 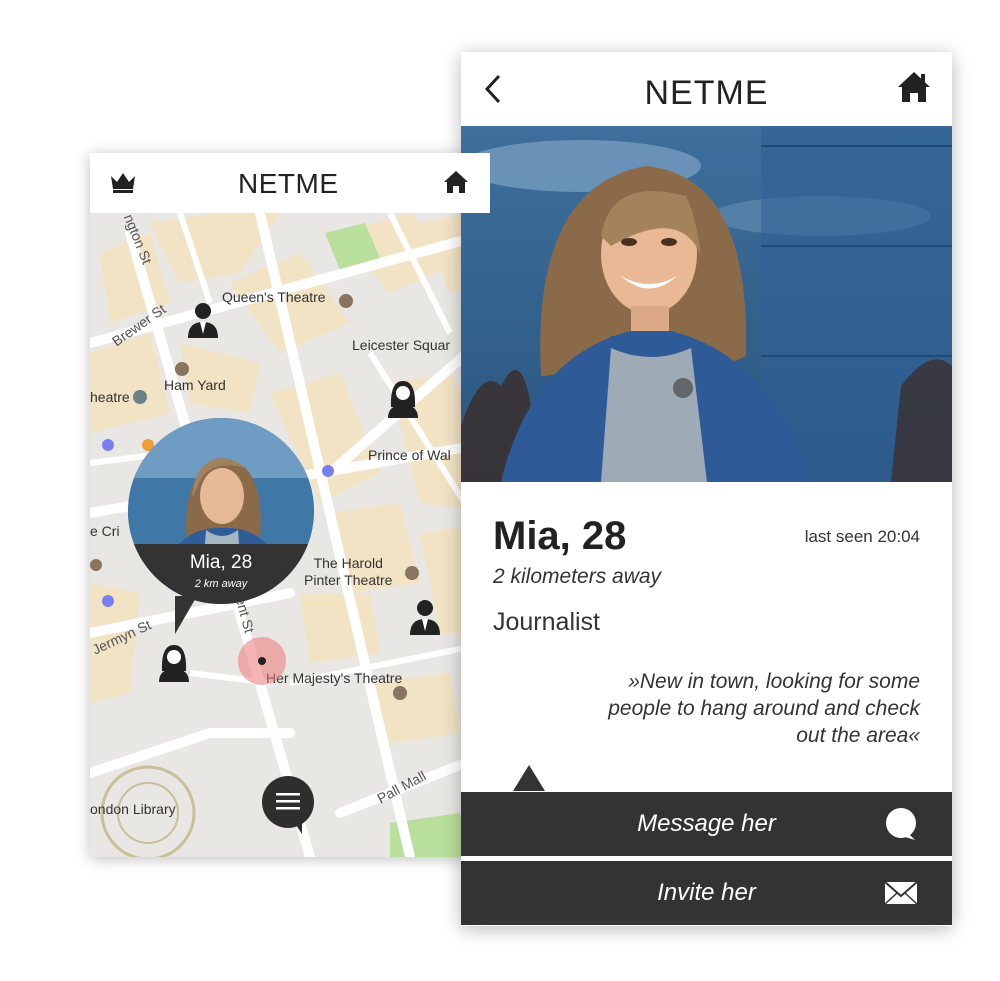 What do you see at coordinates (560, 536) in the screenshot?
I see `profile-name: Mia, 28` at bounding box center [560, 536].